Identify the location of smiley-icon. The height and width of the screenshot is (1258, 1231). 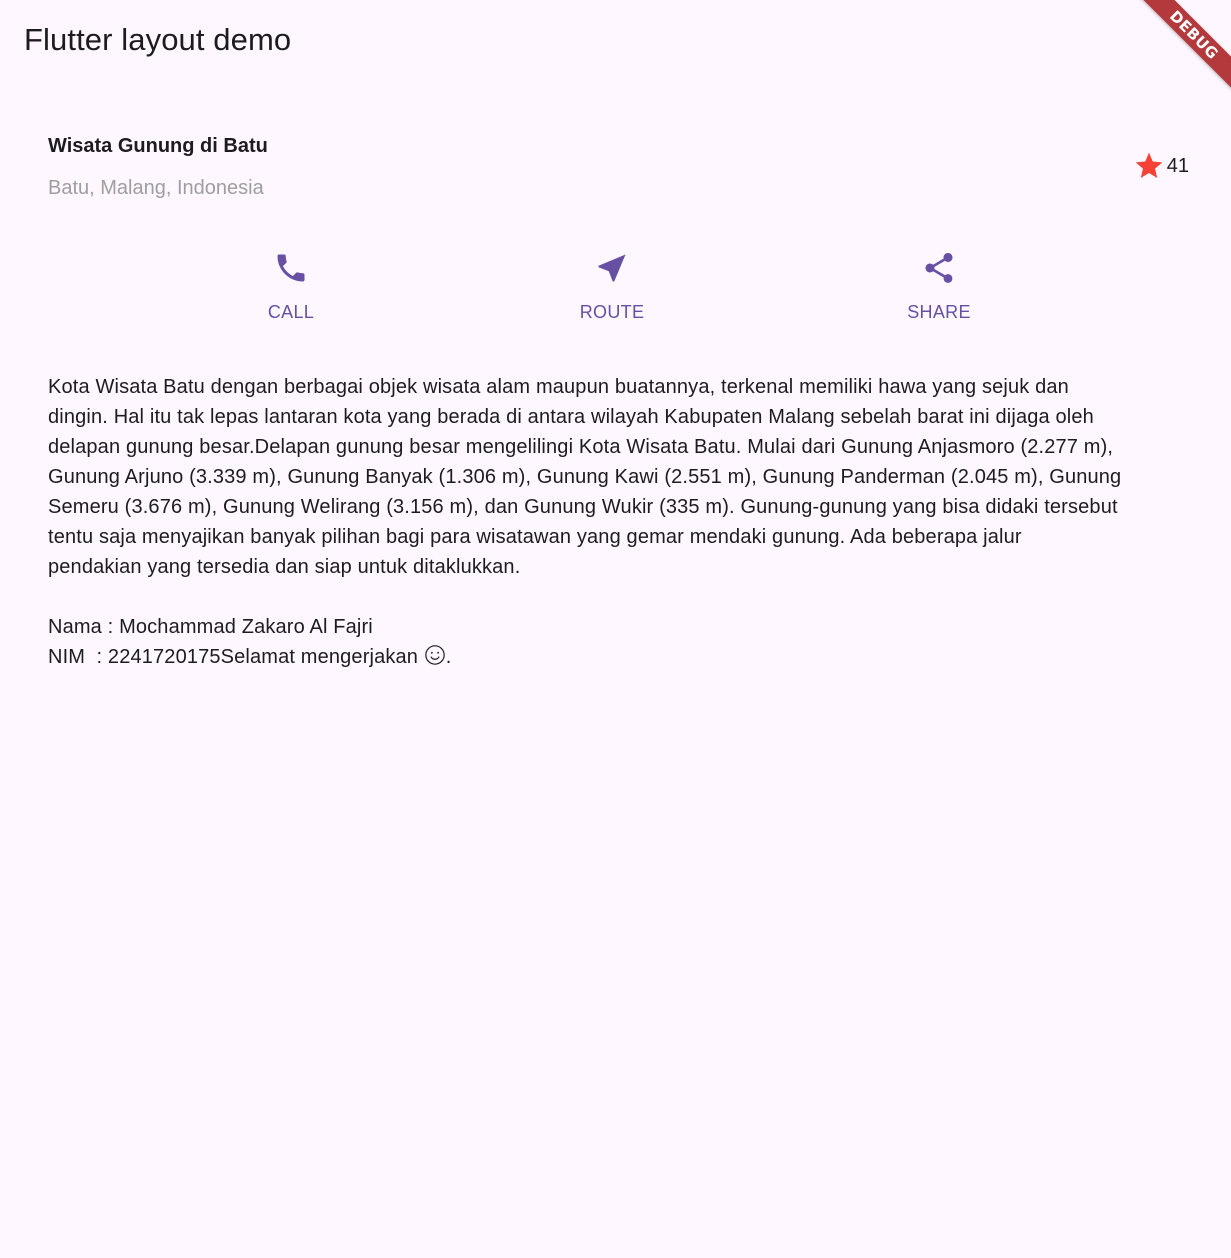
(435, 655).